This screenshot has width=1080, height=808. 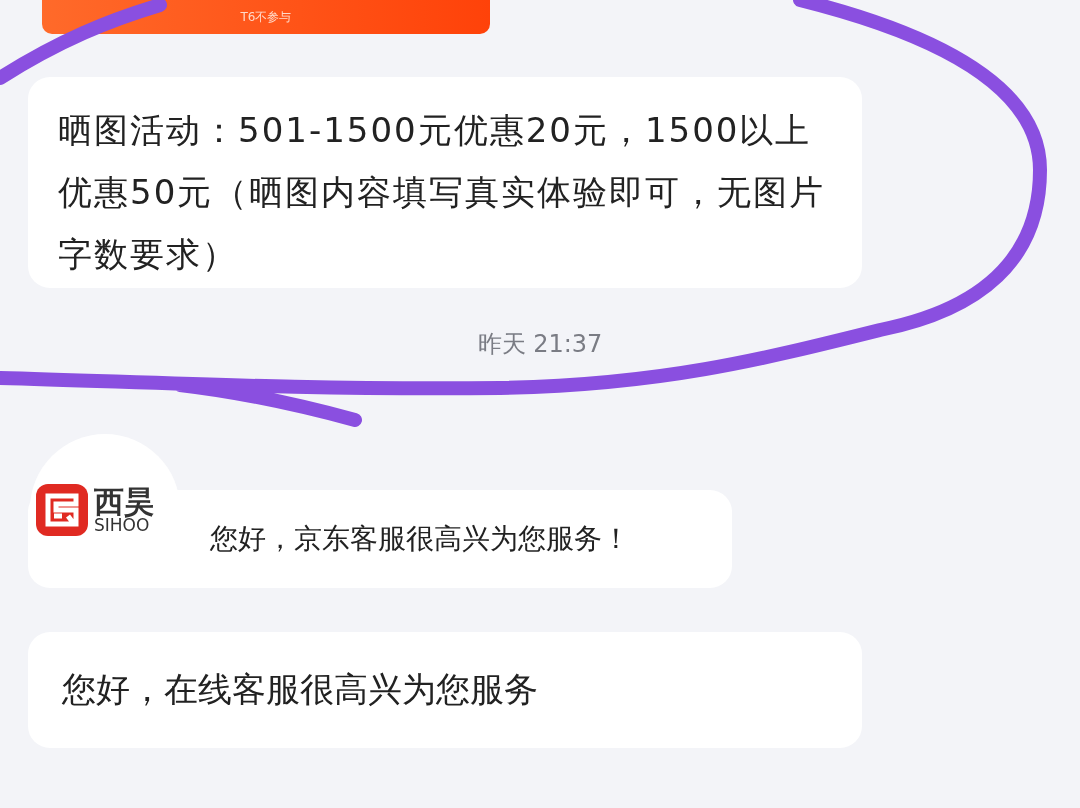 I want to click on brand-name: 西昊, so click(x=124, y=501).